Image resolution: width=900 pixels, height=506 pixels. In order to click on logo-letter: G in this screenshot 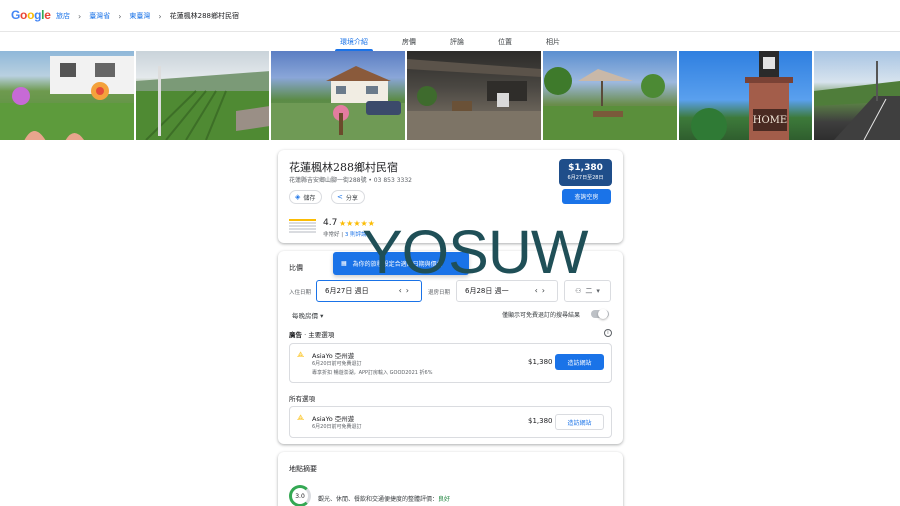, I will do `click(16, 15)`.